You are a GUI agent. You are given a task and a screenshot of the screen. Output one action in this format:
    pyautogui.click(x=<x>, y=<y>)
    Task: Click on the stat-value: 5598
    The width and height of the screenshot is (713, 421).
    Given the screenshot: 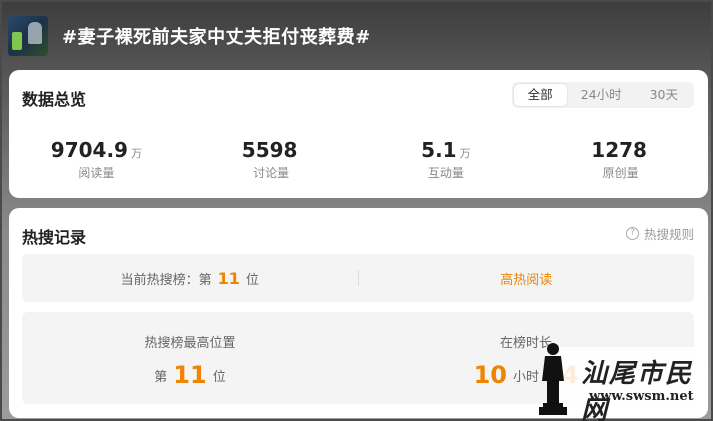 What is the action you would take?
    pyautogui.click(x=269, y=150)
    